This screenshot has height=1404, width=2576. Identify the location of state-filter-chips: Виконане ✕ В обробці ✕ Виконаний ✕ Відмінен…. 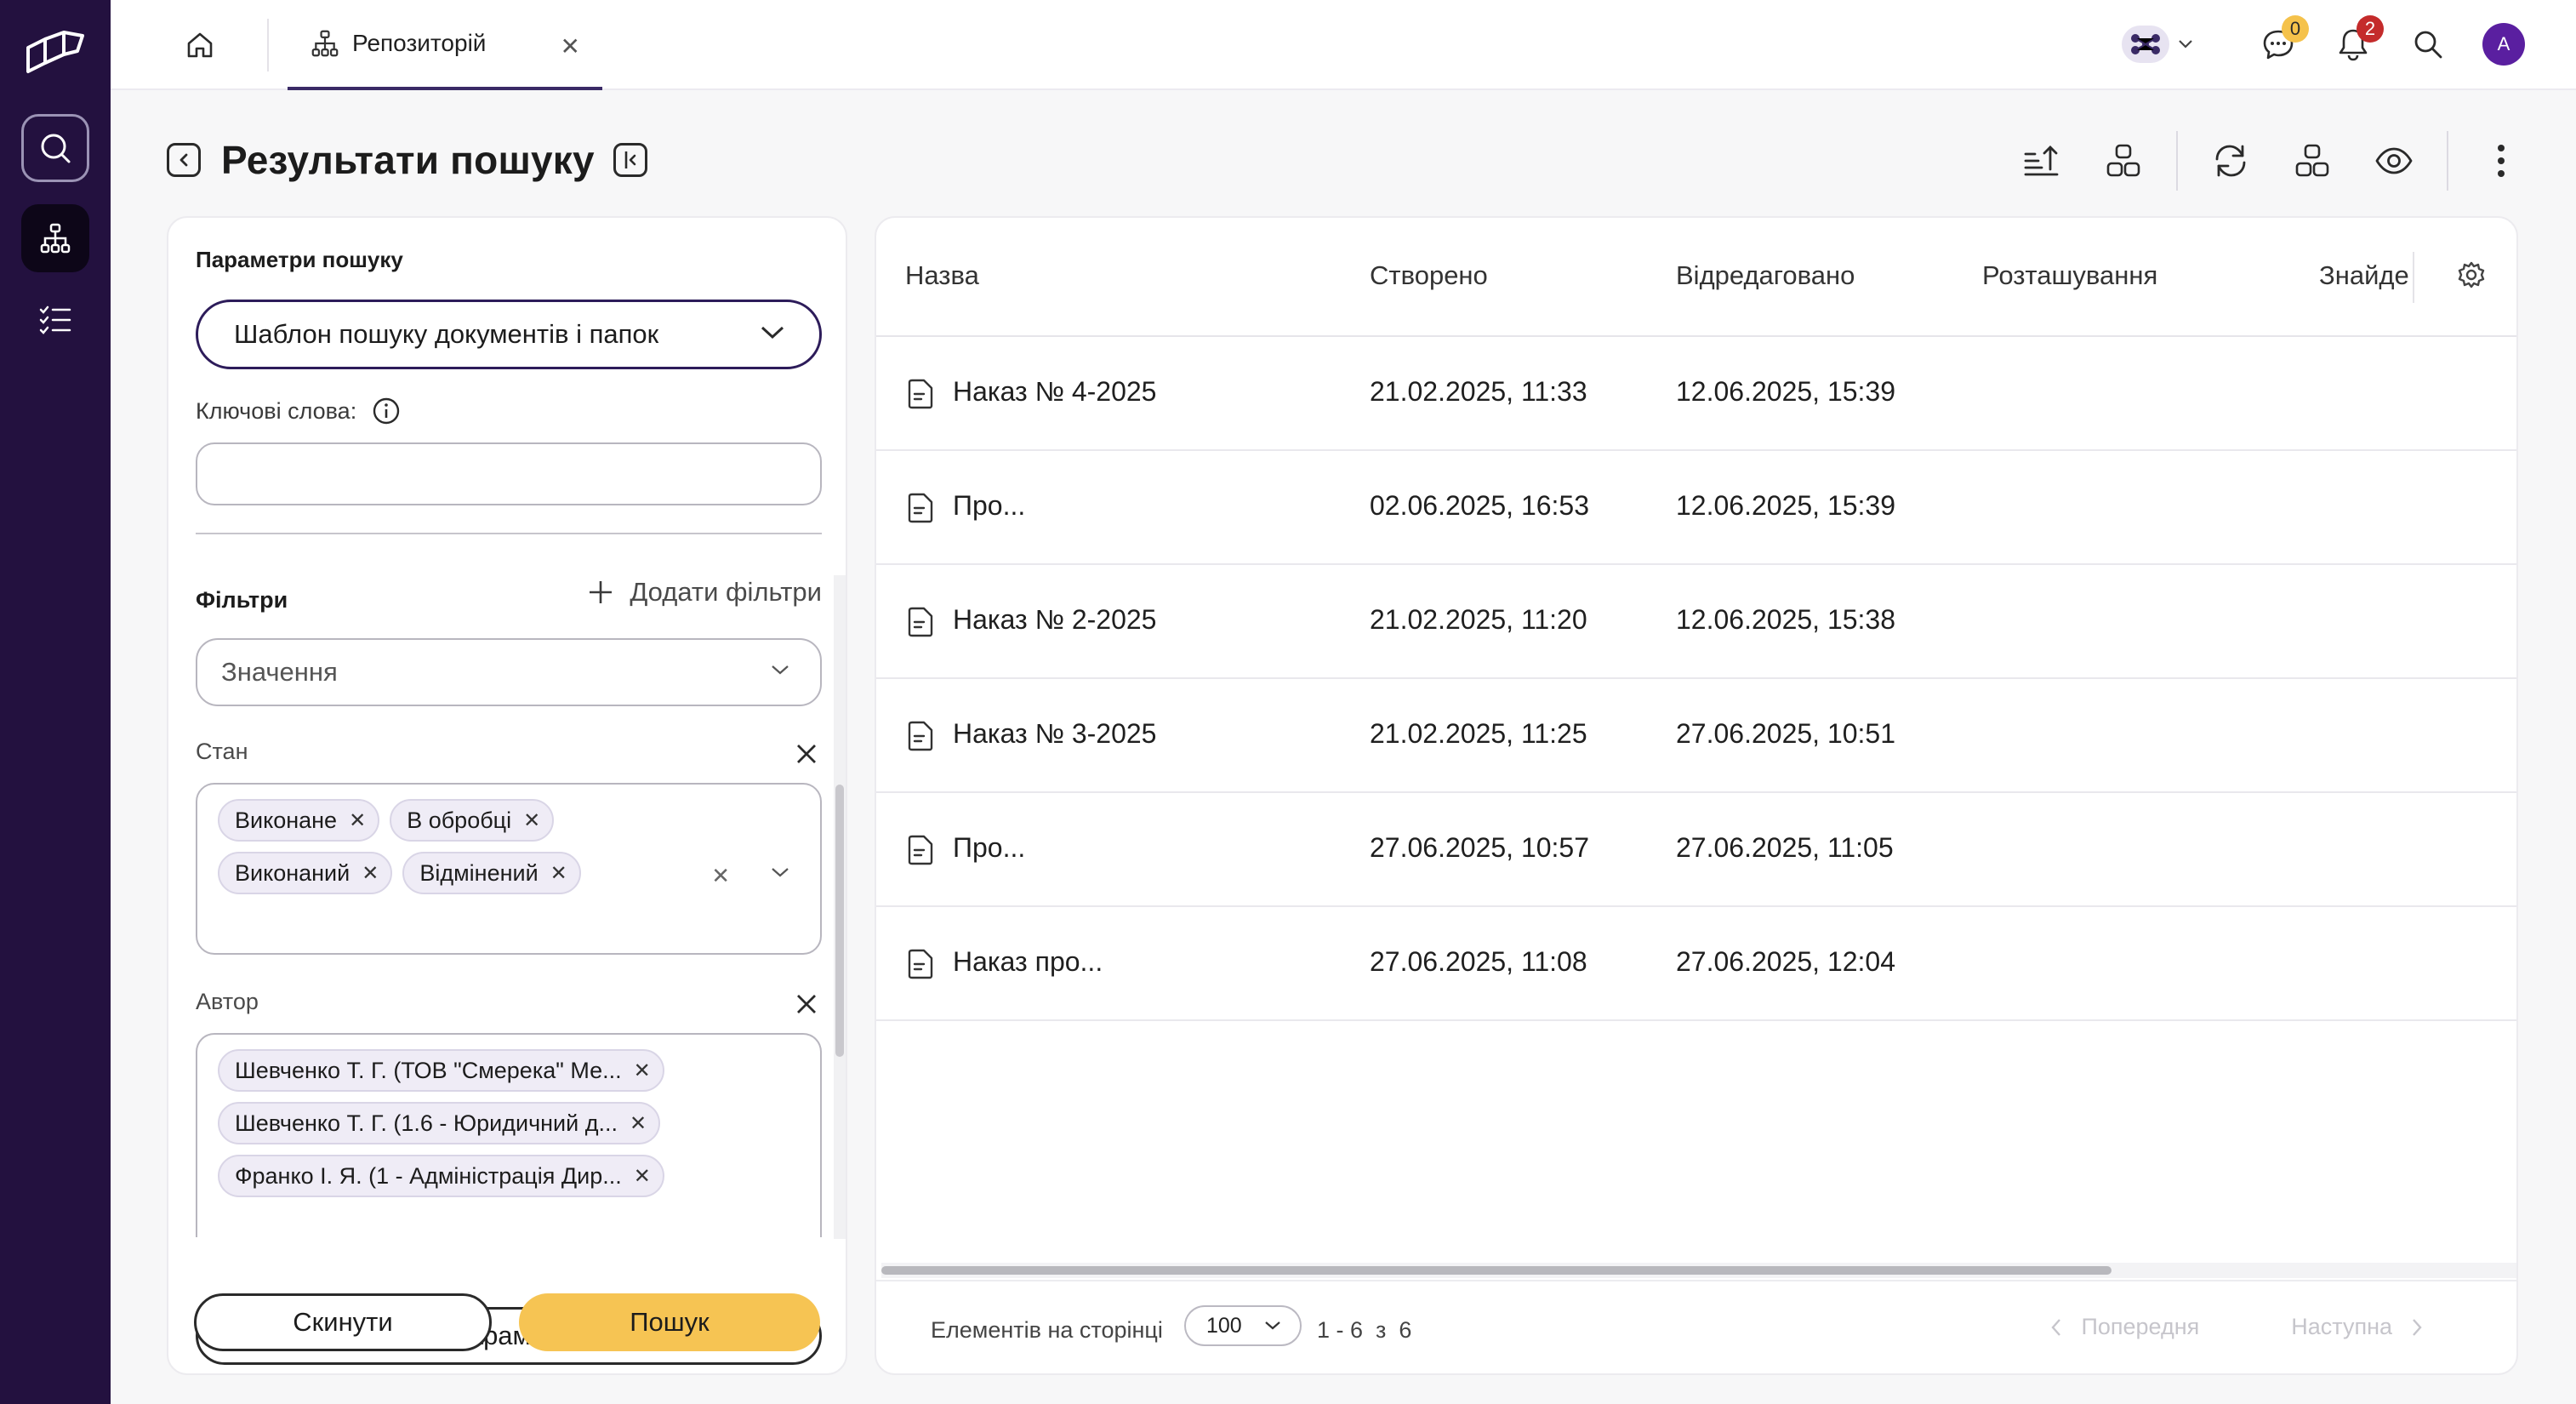
(509, 869).